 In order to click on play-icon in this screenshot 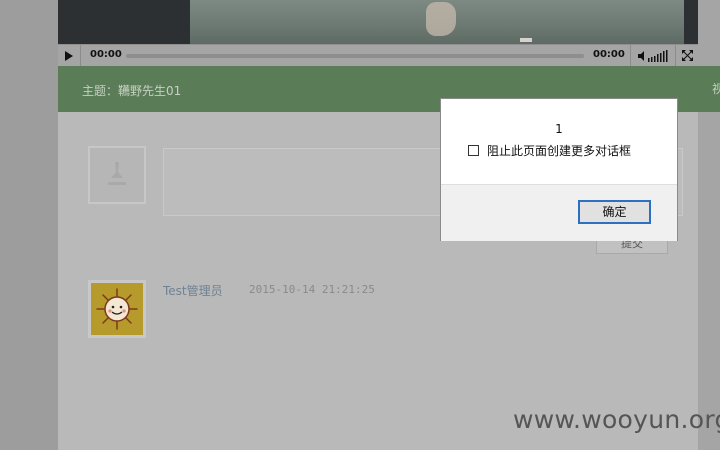, I will do `click(69, 56)`.